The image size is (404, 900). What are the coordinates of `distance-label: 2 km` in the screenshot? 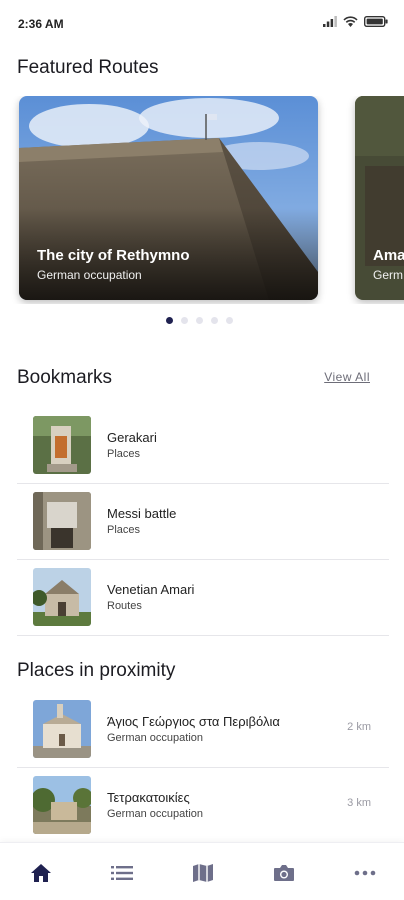 It's located at (359, 727).